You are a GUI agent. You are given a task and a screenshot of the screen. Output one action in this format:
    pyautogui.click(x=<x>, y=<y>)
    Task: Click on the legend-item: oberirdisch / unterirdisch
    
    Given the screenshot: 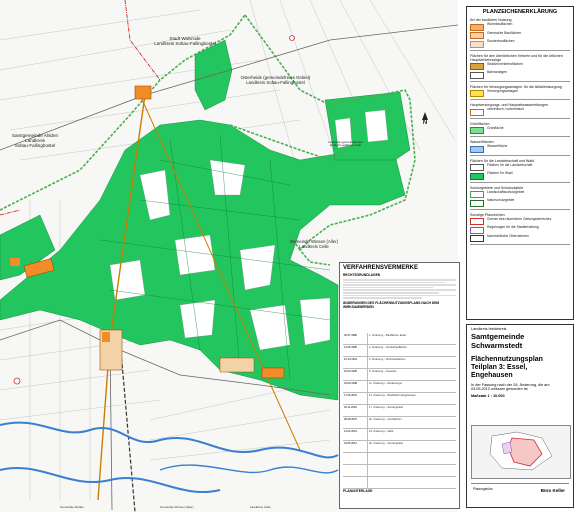 What is the action you would take?
    pyautogui.click(x=520, y=111)
    